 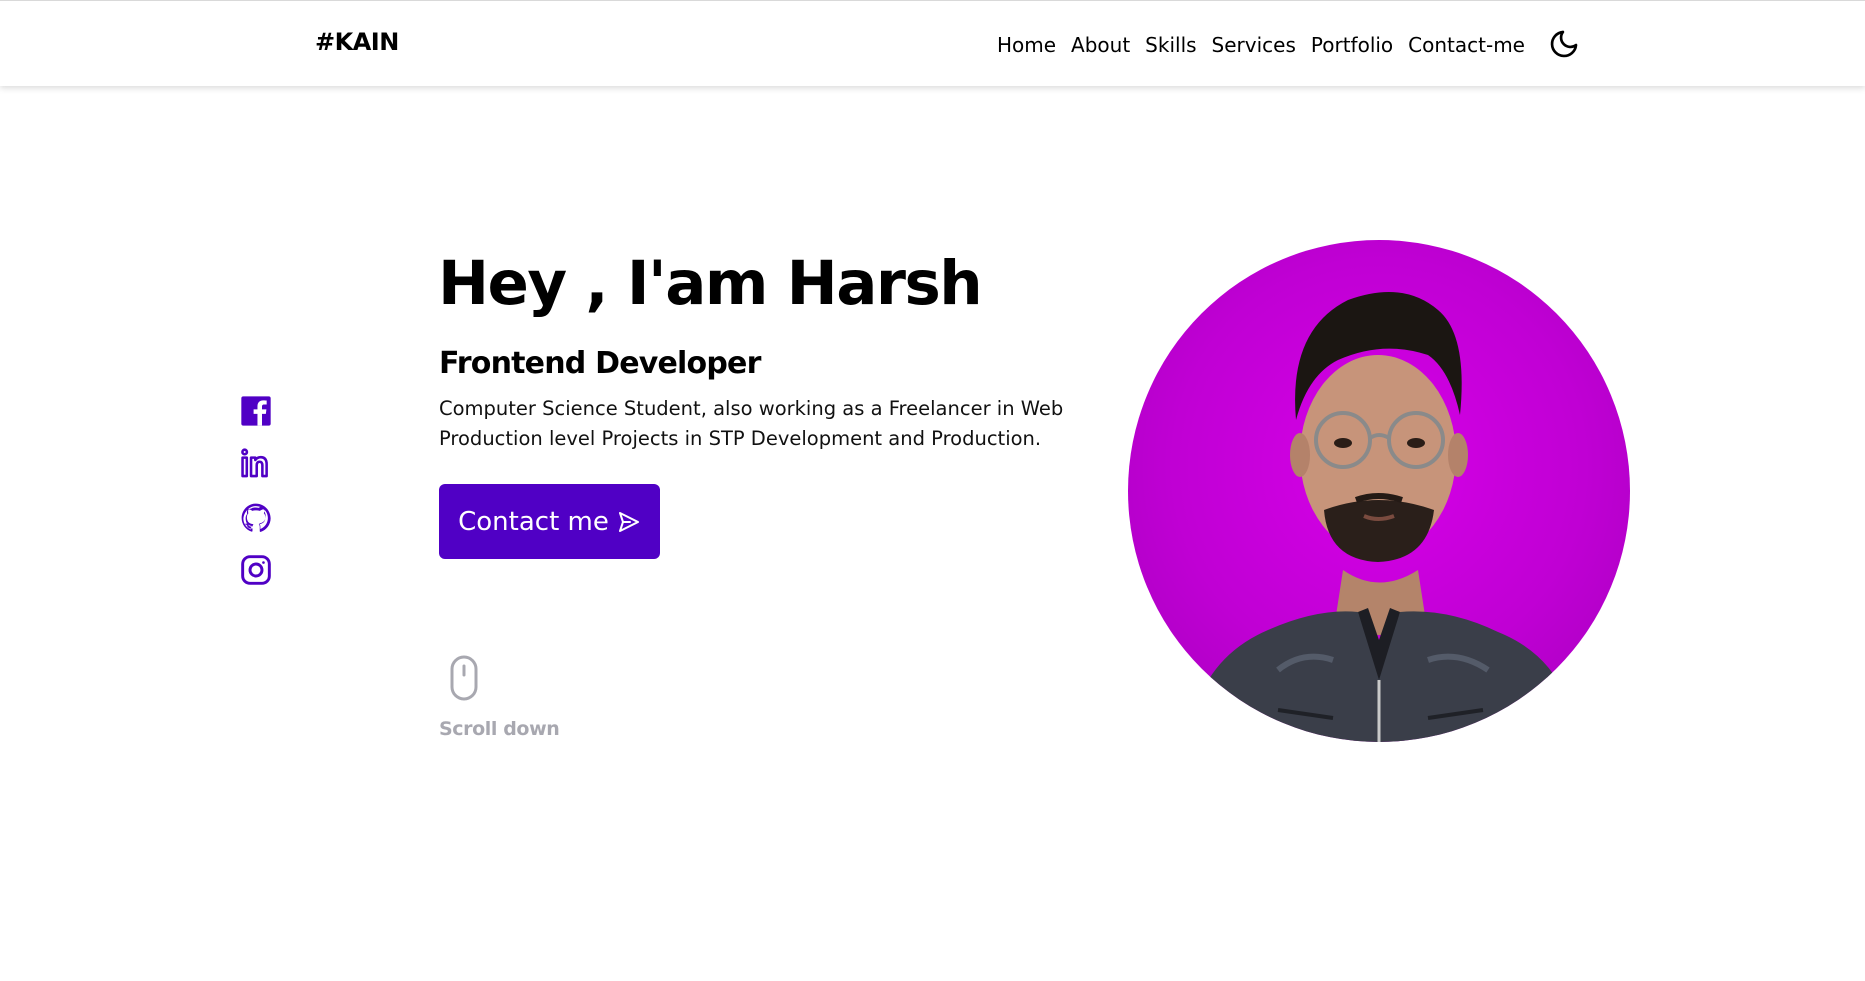 I want to click on nav-skills: Skills, so click(x=1170, y=45).